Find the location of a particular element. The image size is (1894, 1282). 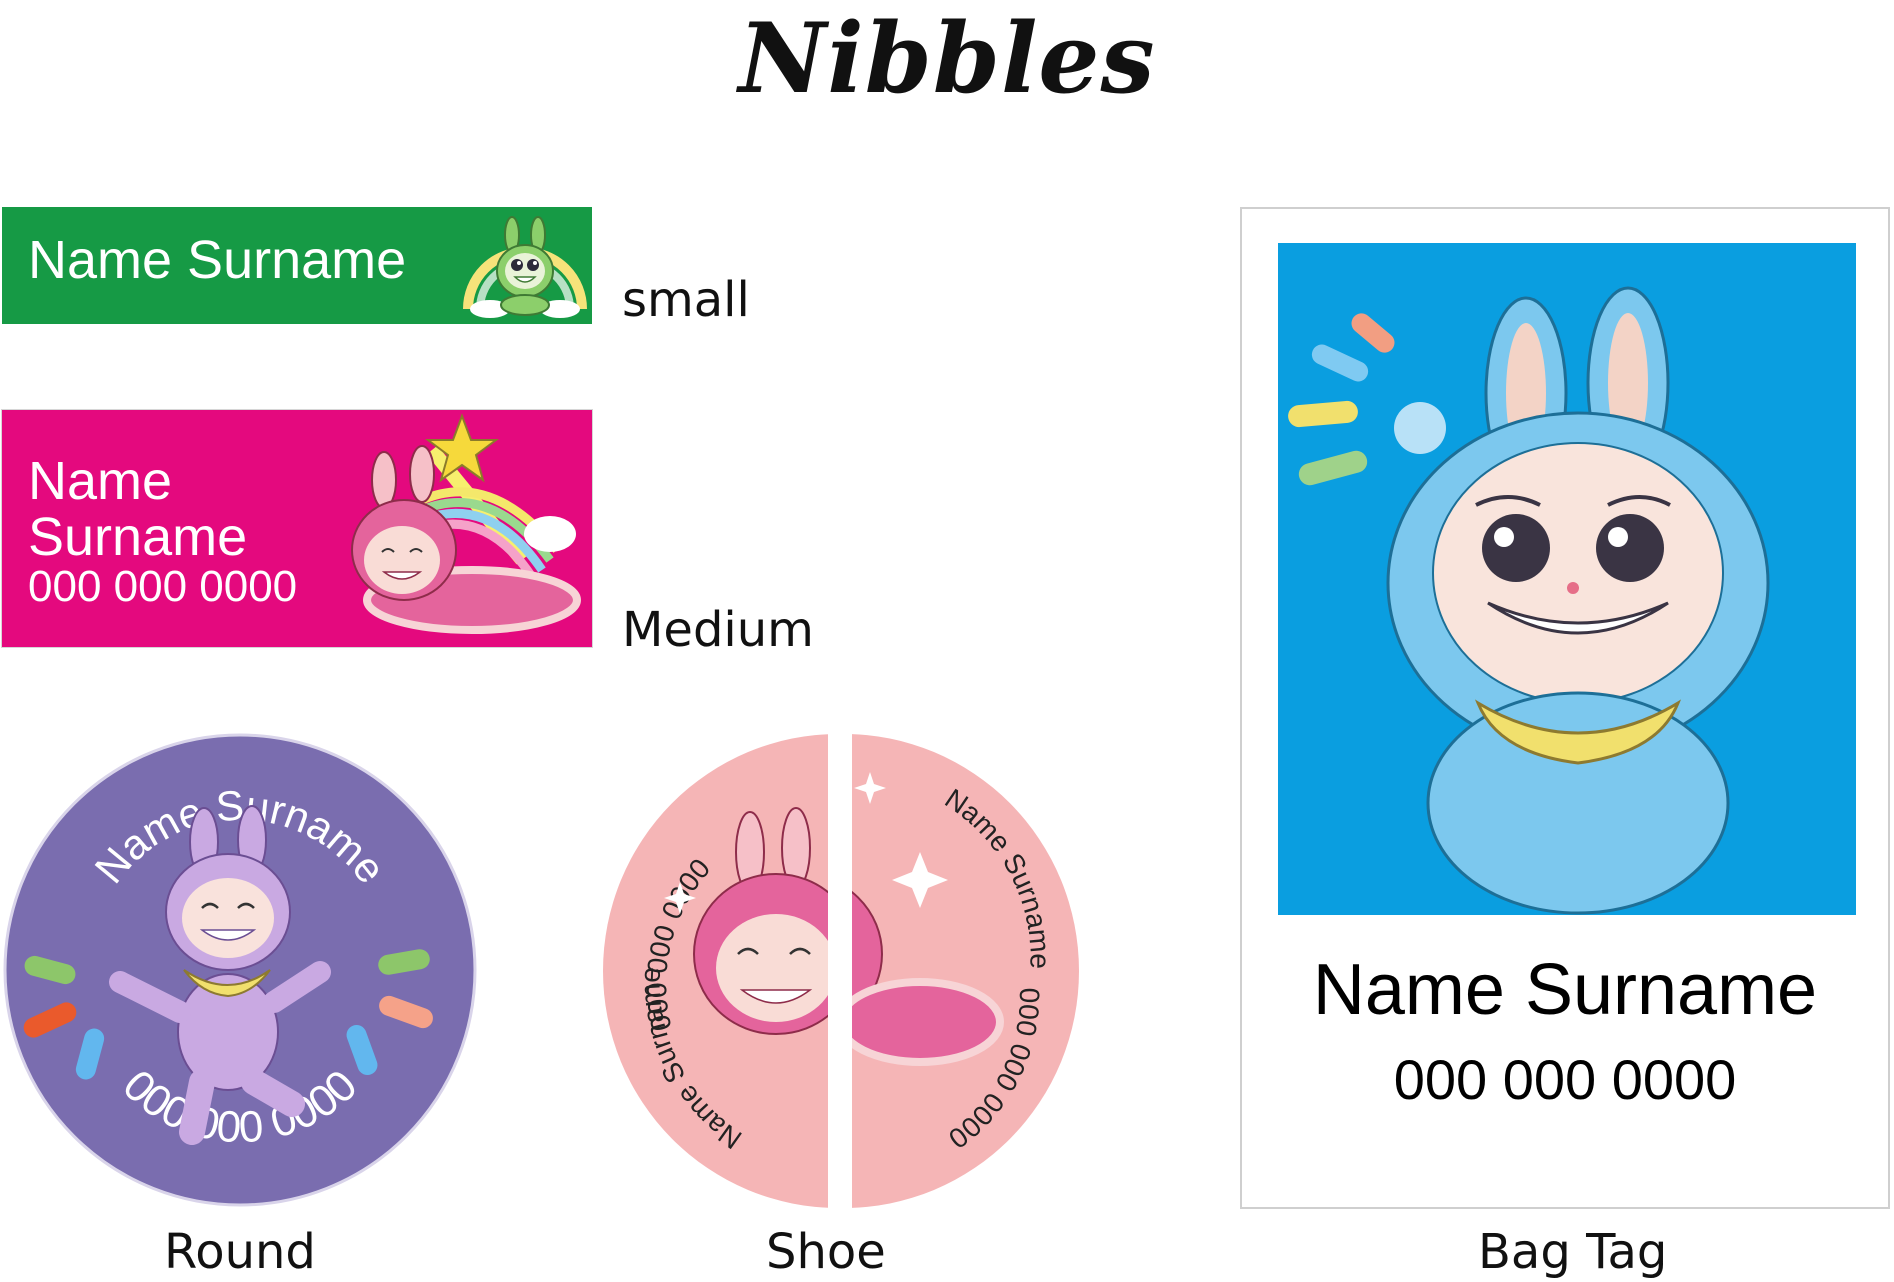

medium-label-first-name: Name is located at coordinates (100, 481).